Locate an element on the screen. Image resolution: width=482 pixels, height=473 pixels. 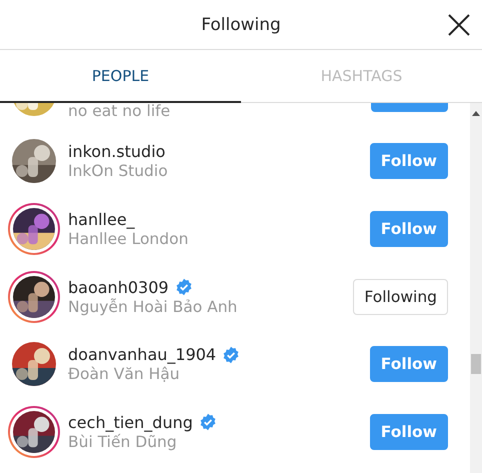
full-name: no eat no life is located at coordinates (120, 111).